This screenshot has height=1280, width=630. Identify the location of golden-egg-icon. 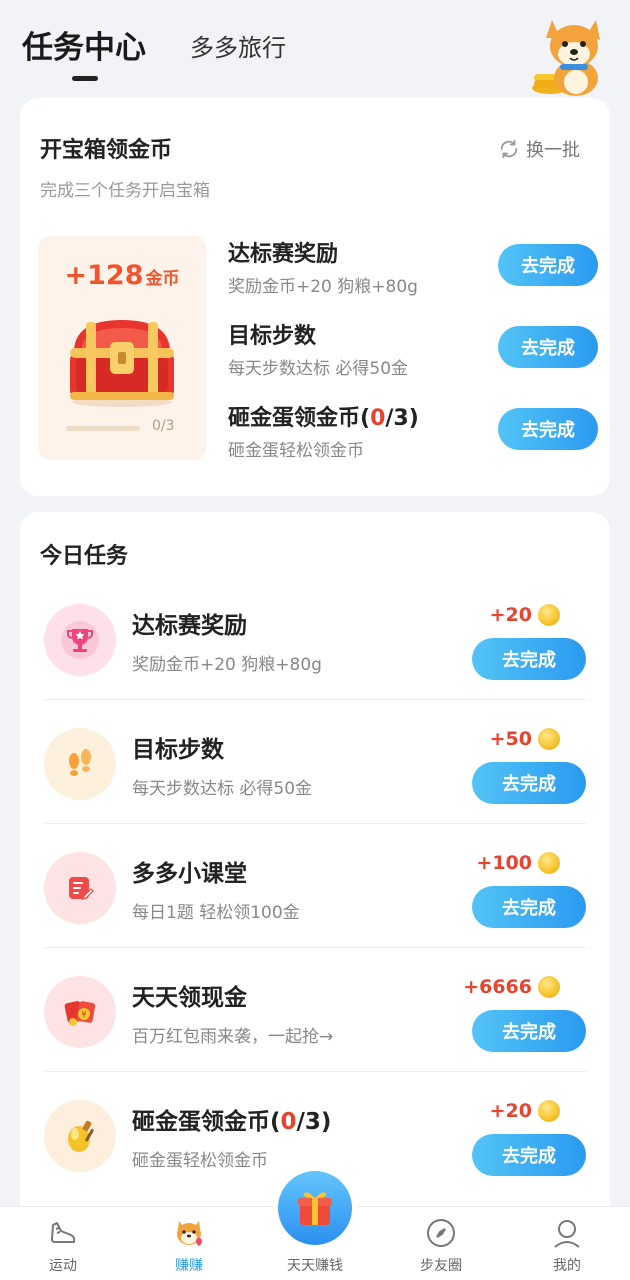
(80, 1136).